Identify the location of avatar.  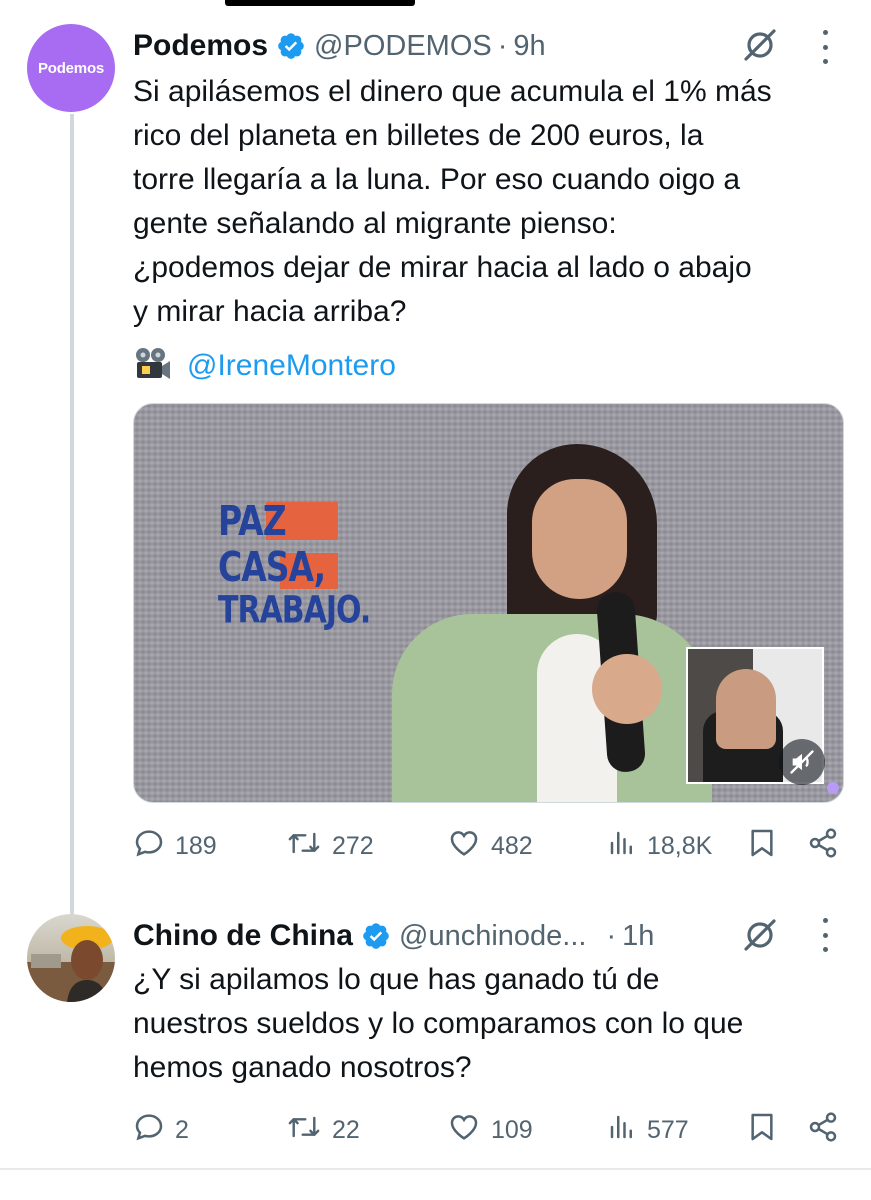
(71, 958).